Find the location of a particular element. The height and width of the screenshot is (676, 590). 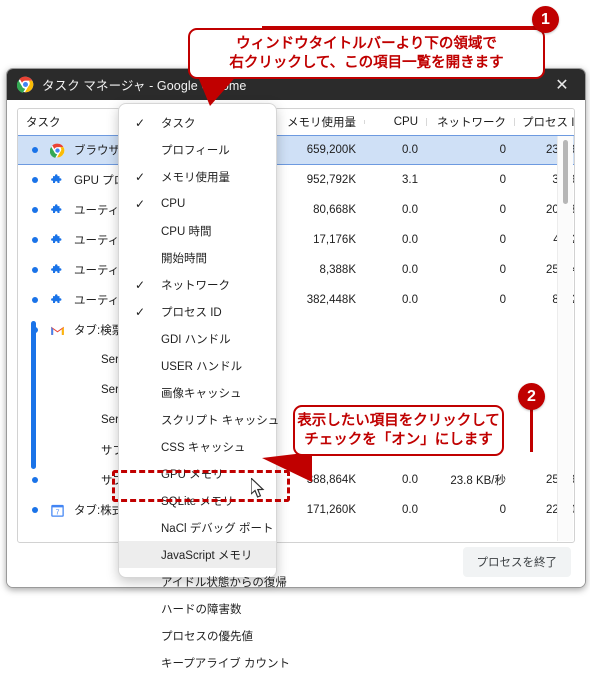

menu-item: ✓ プロセス ID is located at coordinates (197, 311).